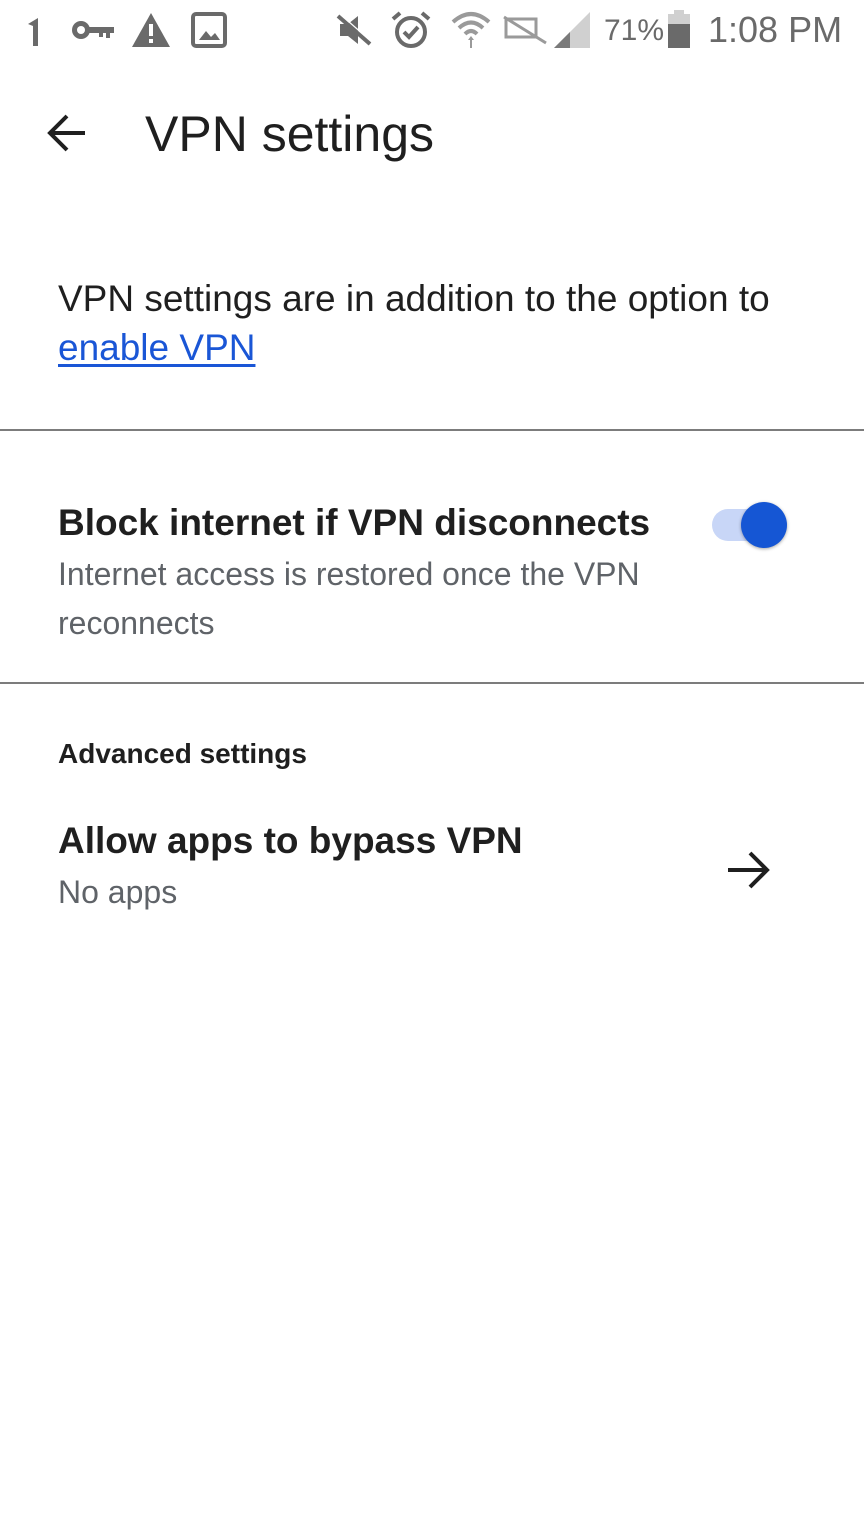 This screenshot has height=1536, width=864. What do you see at coordinates (35, 30) in the screenshot?
I see `signal-bars-icon` at bounding box center [35, 30].